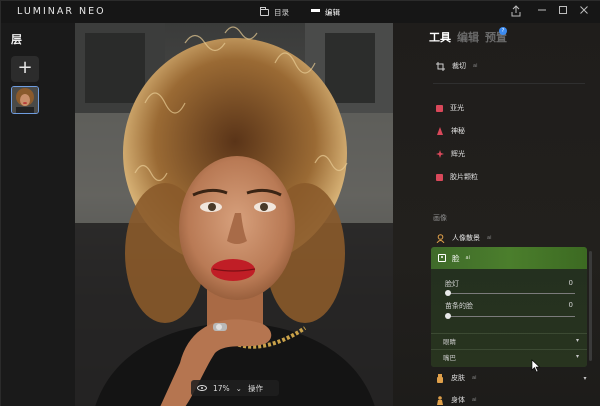 The image size is (600, 406). I want to click on mouse-cursor-icon, so click(536, 366).